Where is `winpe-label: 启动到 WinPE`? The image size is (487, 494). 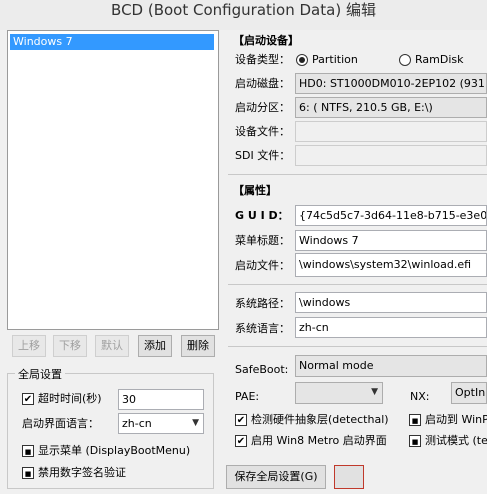 winpe-label: 启动到 WinPE is located at coordinates (456, 419).